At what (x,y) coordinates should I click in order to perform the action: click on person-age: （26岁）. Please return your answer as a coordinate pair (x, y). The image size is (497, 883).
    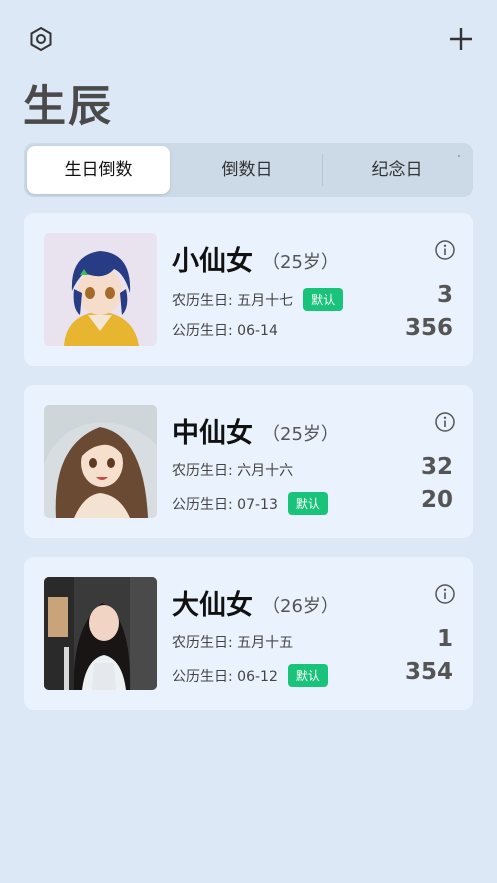
    Looking at the image, I should click on (300, 606).